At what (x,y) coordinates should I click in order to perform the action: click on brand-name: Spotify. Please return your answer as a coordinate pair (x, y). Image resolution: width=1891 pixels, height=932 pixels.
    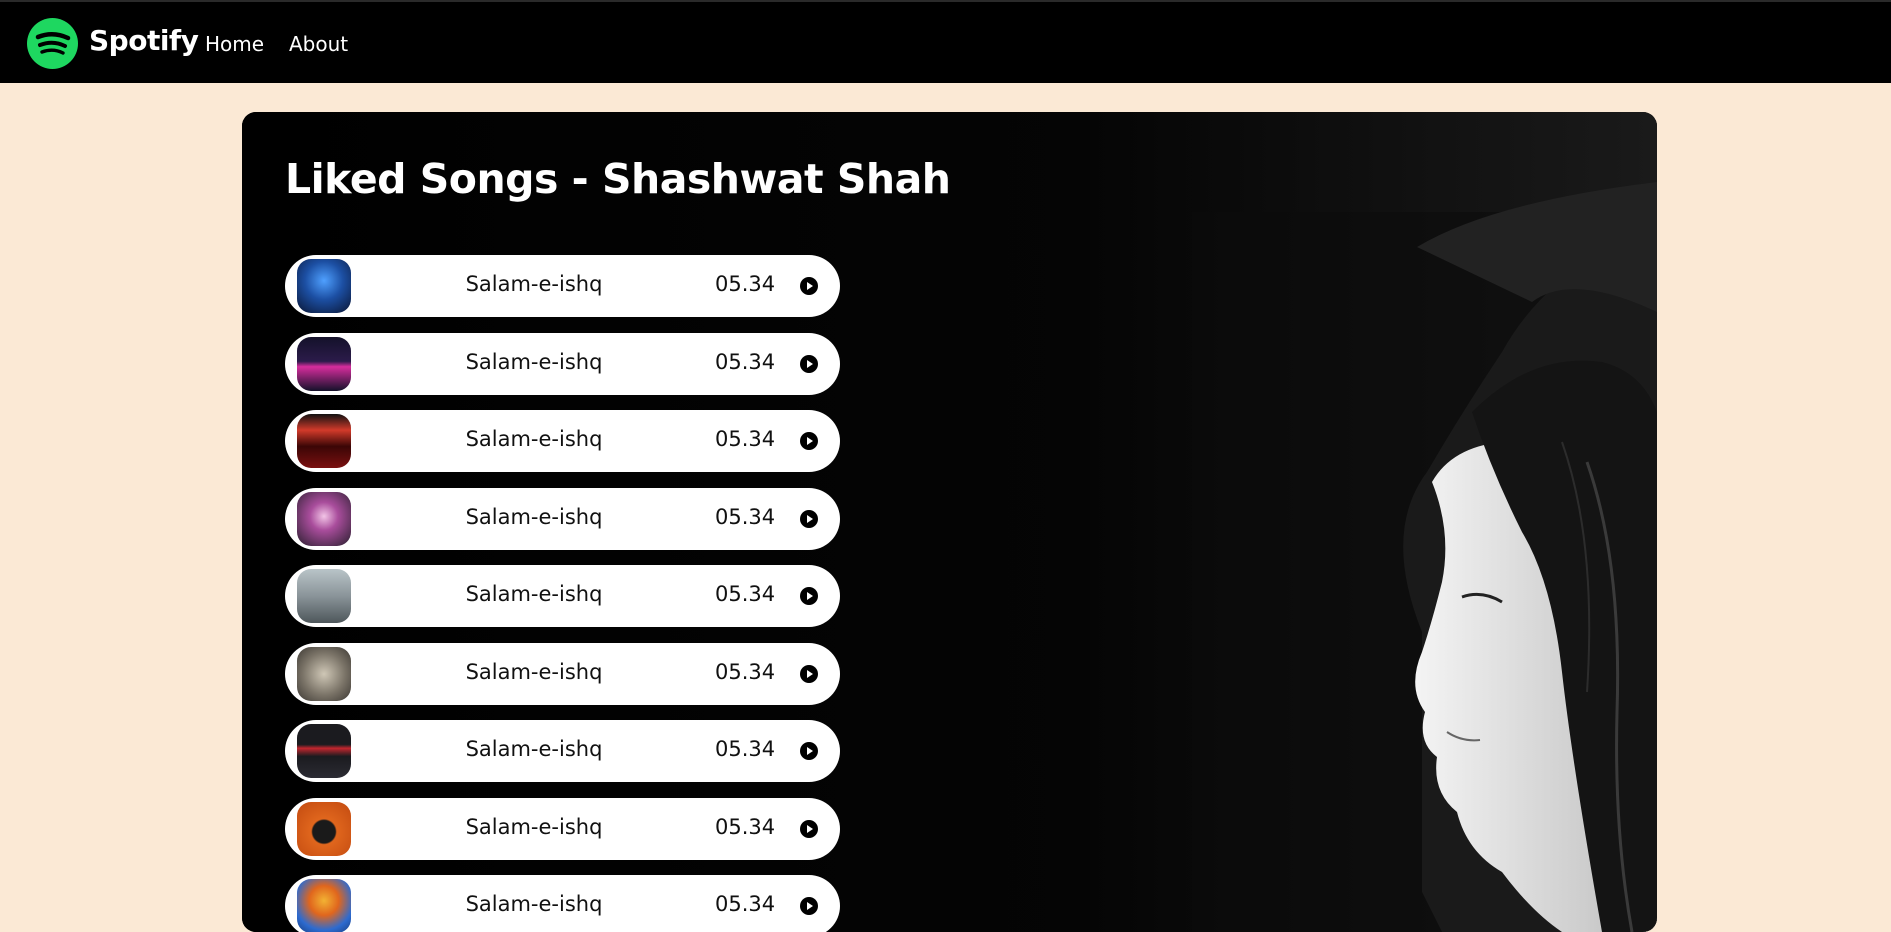
    Looking at the image, I should click on (144, 40).